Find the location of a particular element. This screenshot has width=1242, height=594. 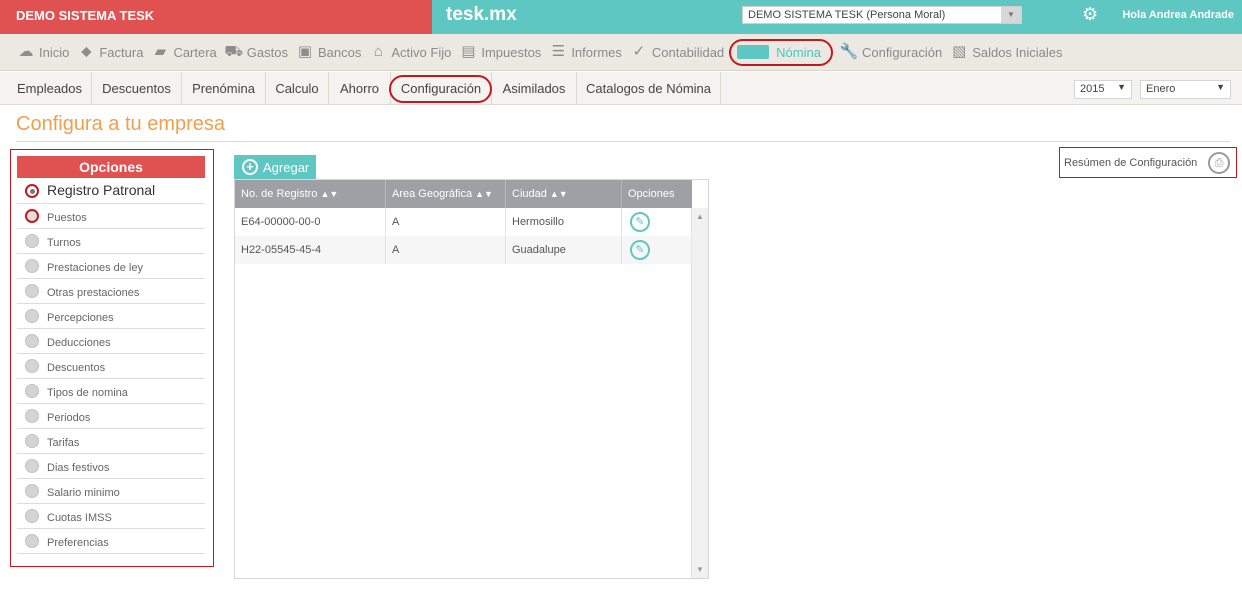

nav-item-label: Inicio is located at coordinates (54, 52).